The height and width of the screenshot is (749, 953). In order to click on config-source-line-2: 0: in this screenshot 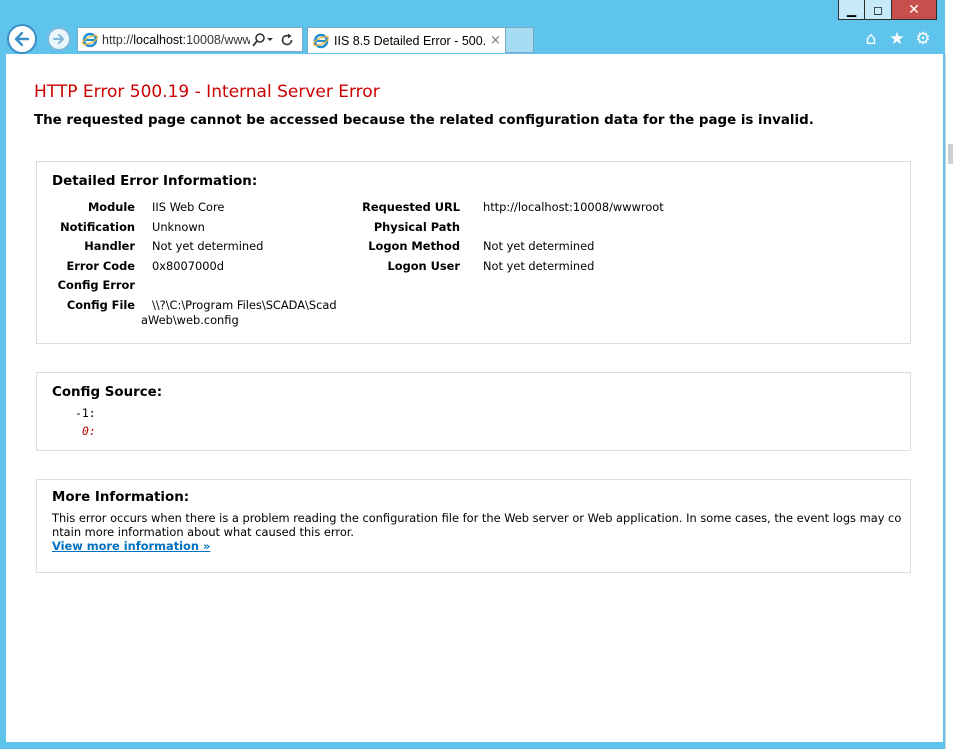, I will do `click(89, 431)`.